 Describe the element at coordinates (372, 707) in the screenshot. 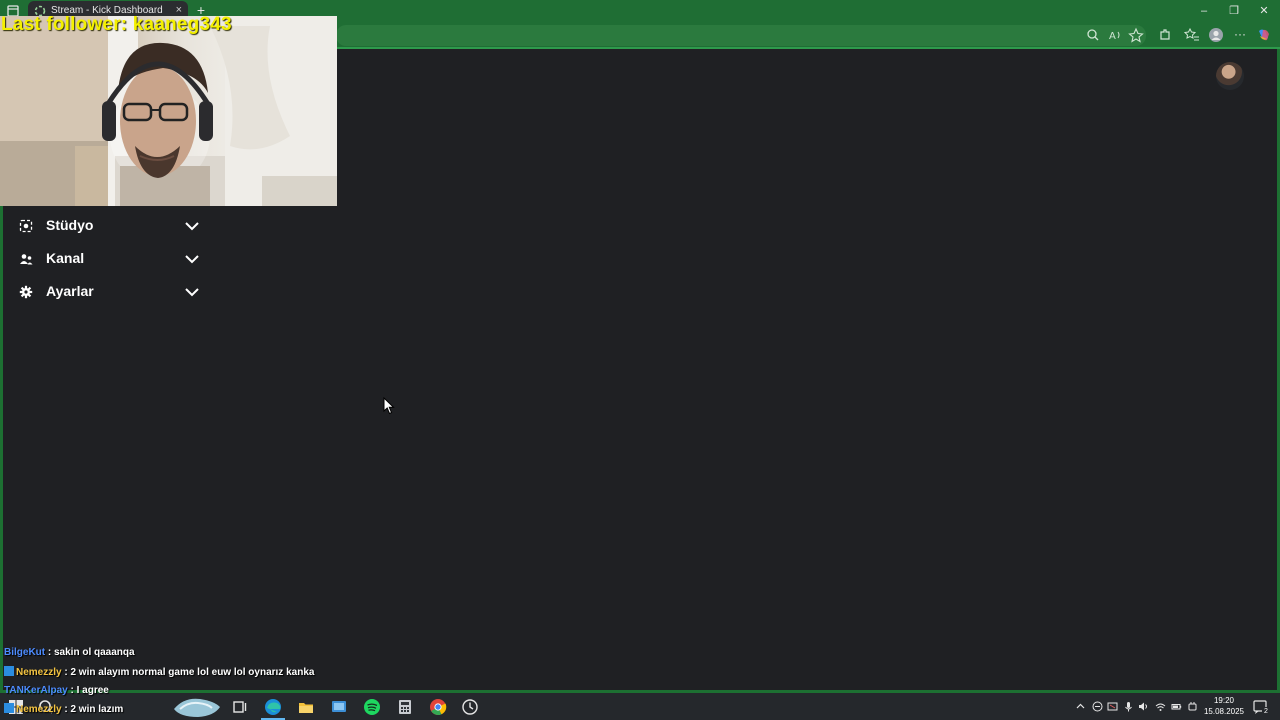

I see `spotify-icon` at that location.